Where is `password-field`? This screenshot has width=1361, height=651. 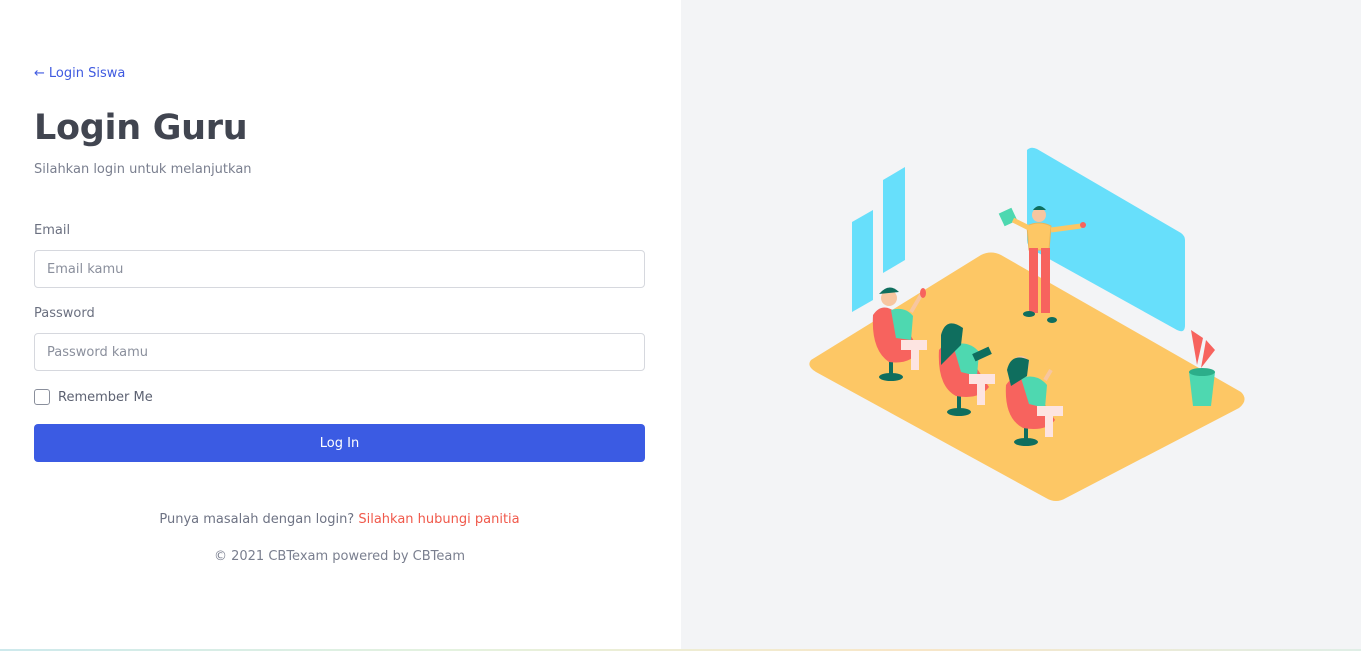
password-field is located at coordinates (339, 352).